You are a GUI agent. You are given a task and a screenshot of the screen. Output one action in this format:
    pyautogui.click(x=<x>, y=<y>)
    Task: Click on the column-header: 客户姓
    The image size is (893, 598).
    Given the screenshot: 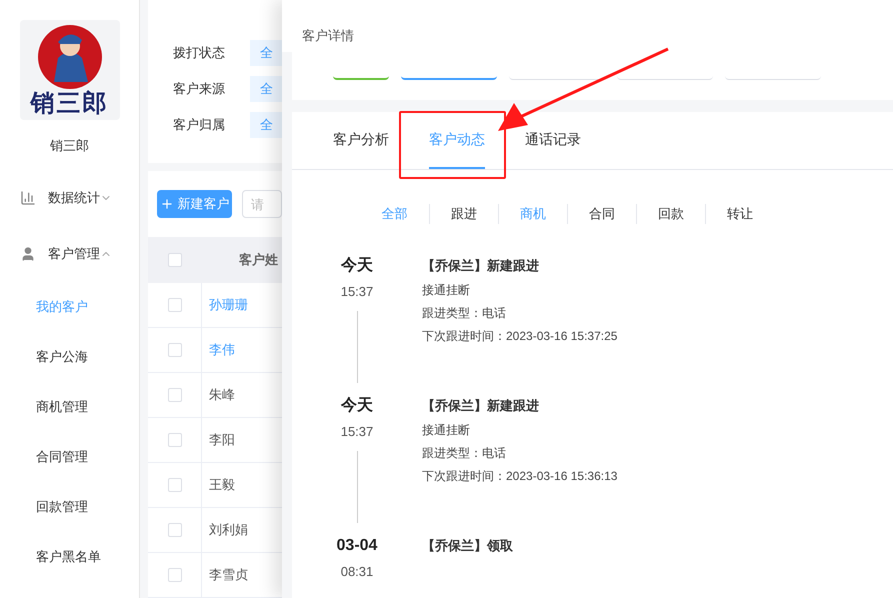 What is the action you would take?
    pyautogui.click(x=258, y=260)
    